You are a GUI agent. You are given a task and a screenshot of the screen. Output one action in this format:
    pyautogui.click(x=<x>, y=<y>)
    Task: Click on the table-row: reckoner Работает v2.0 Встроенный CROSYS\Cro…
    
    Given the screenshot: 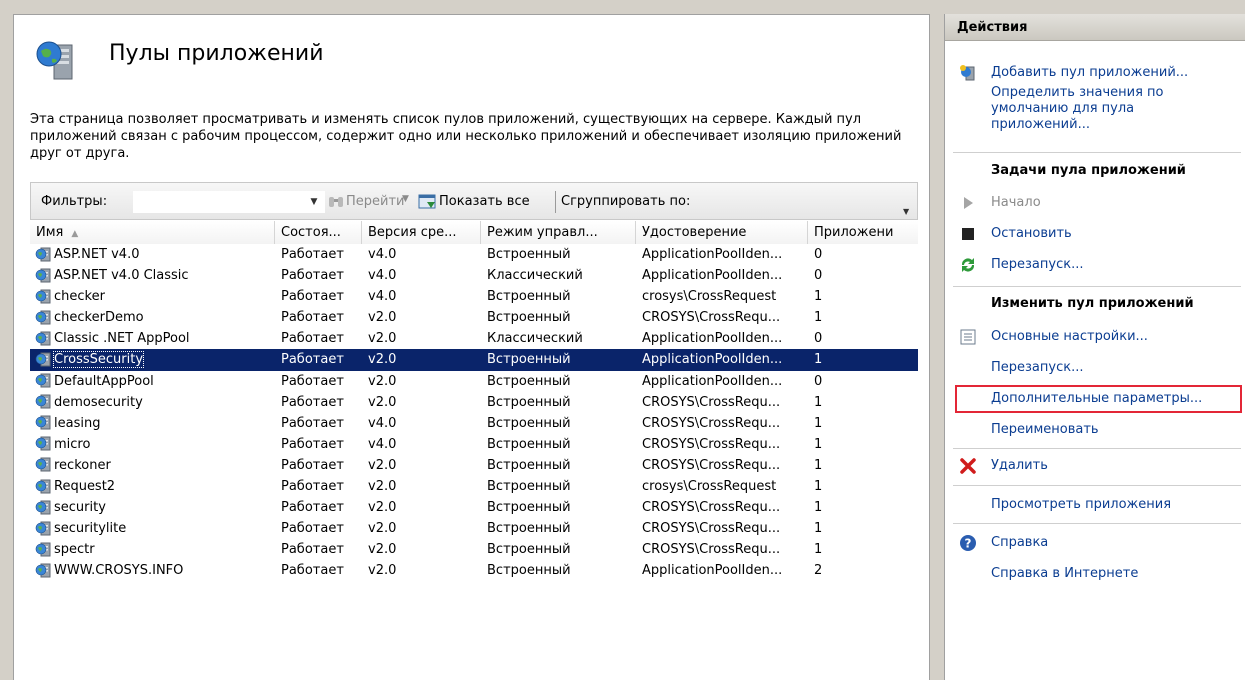 What is the action you would take?
    pyautogui.click(x=474, y=465)
    